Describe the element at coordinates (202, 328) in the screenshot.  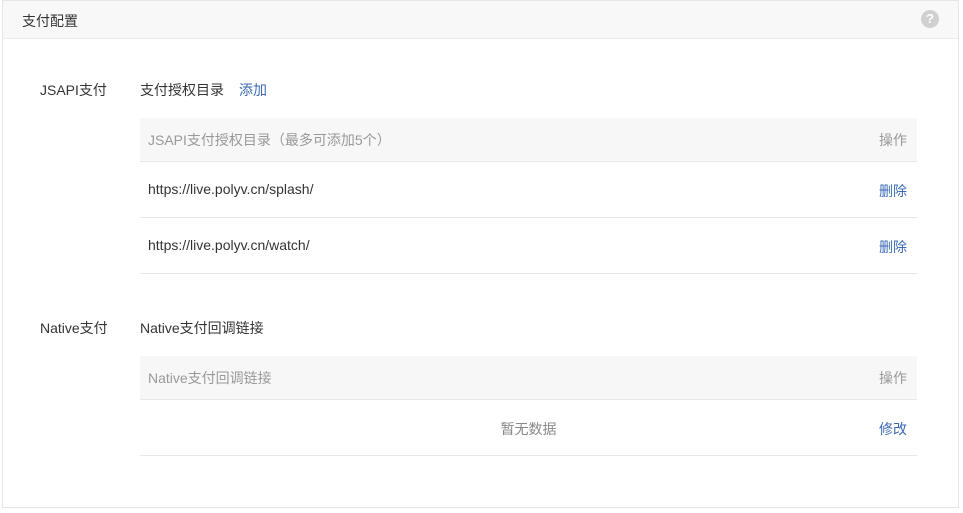
I see `native-section-title: Native支付回调链接` at that location.